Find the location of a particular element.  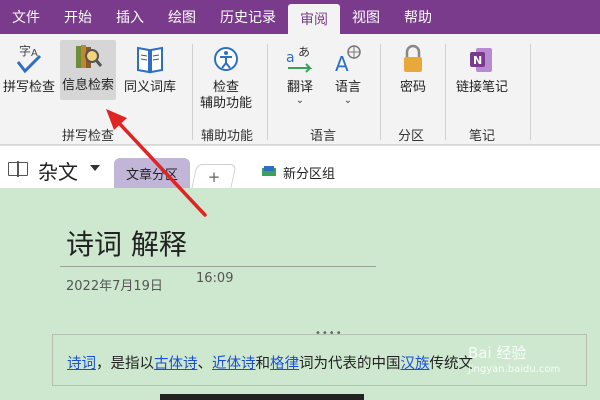

translate-icon: a あ is located at coordinates (300, 59).